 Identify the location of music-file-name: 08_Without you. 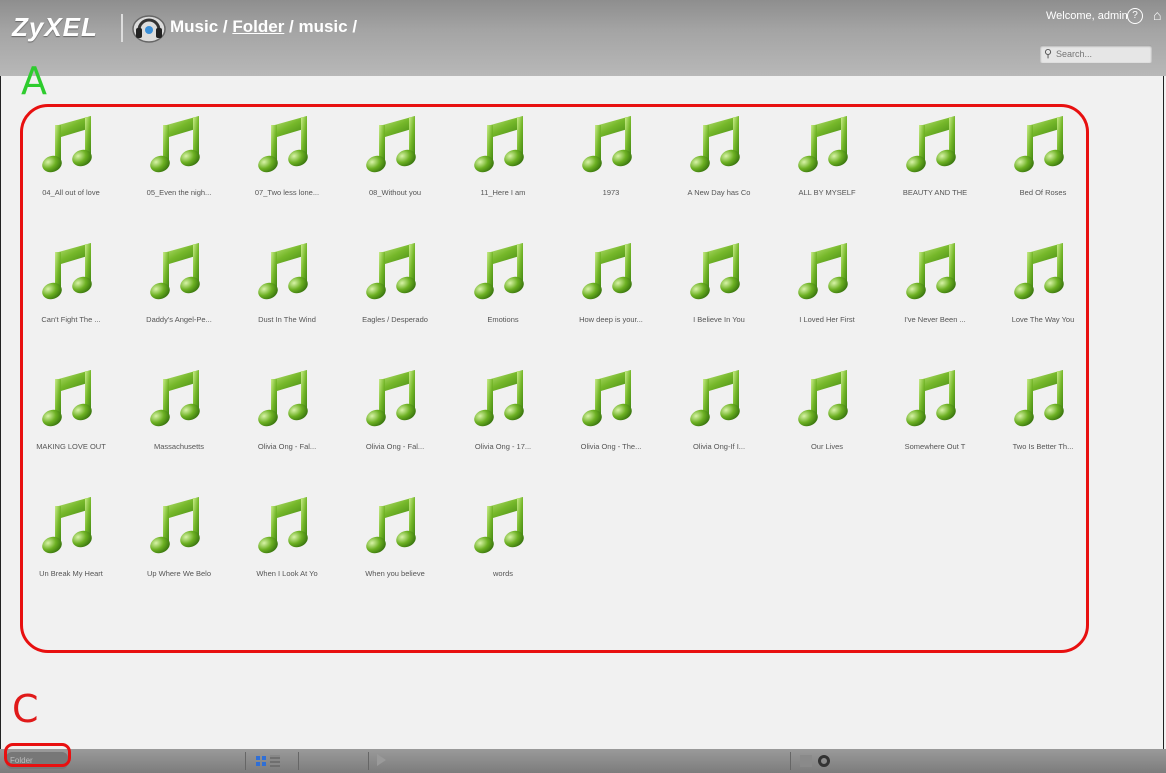
(395, 192).